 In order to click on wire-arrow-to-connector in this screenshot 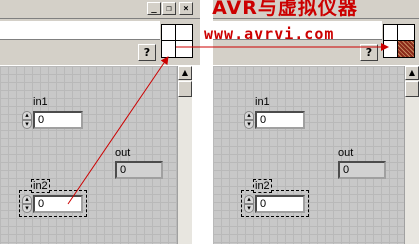, I will do `click(118, 130)`.